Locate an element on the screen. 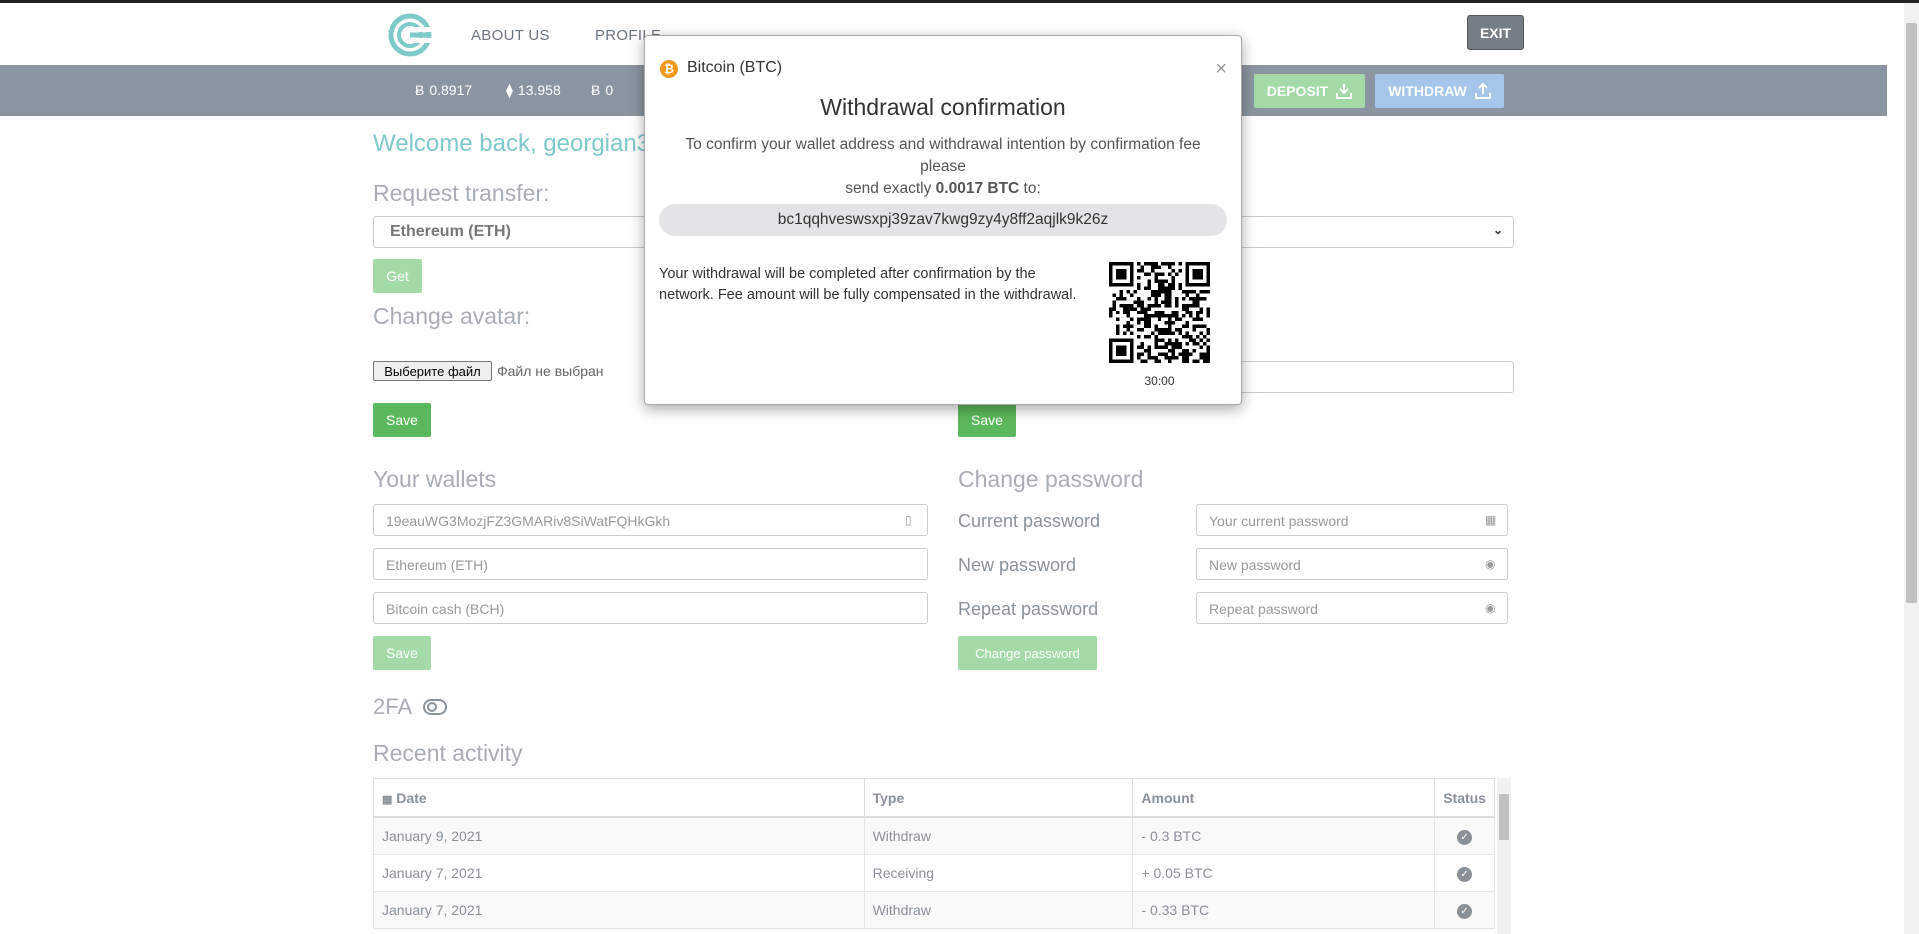  modal-title: Withdrawal confirmation is located at coordinates (943, 107).